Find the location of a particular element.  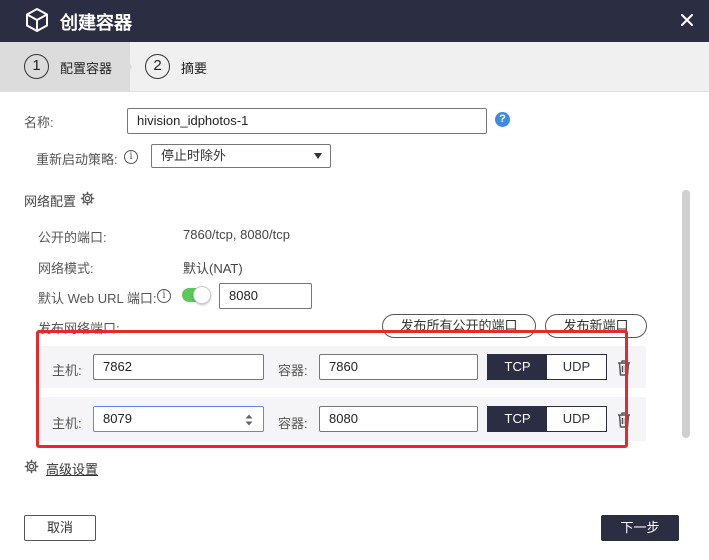

step-2-label: 摘要 is located at coordinates (194, 68).